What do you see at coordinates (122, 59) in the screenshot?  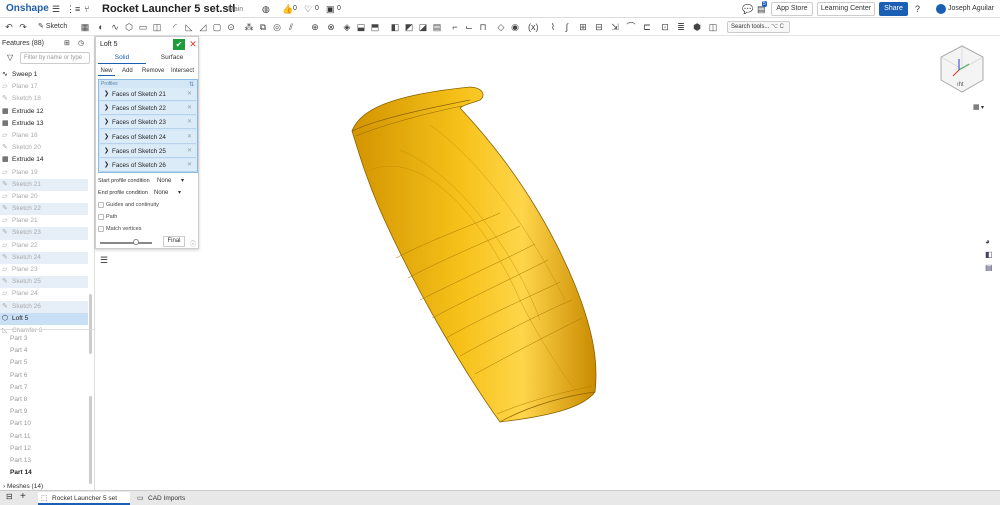 I see `tab-solid: Solid` at bounding box center [122, 59].